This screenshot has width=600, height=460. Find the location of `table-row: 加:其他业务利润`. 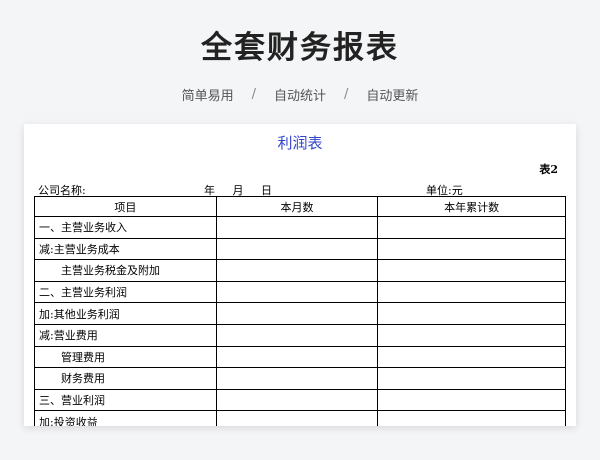

table-row: 加:其他业务利润 is located at coordinates (300, 313).